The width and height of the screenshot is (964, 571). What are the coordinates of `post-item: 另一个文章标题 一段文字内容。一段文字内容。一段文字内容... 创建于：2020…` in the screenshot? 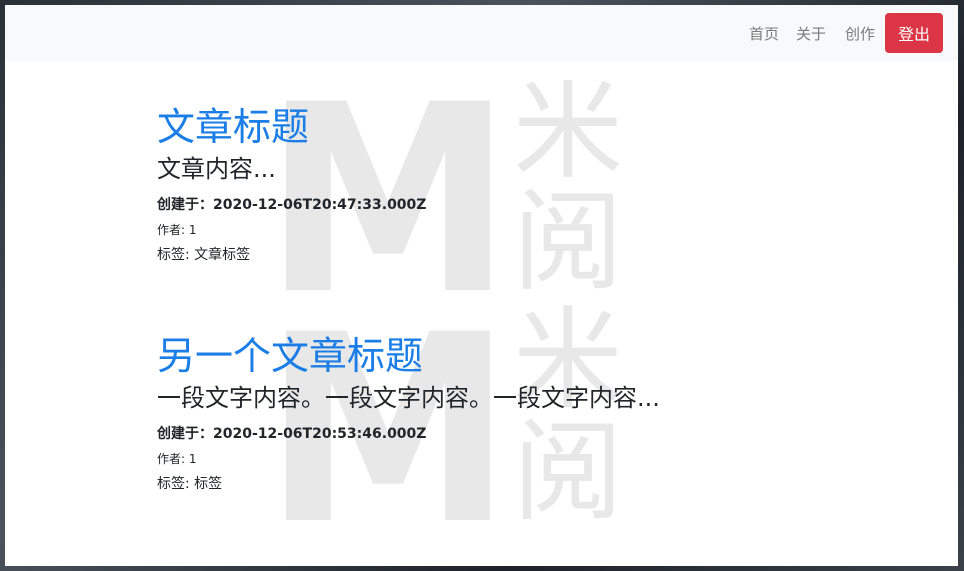 It's located at (408, 413).